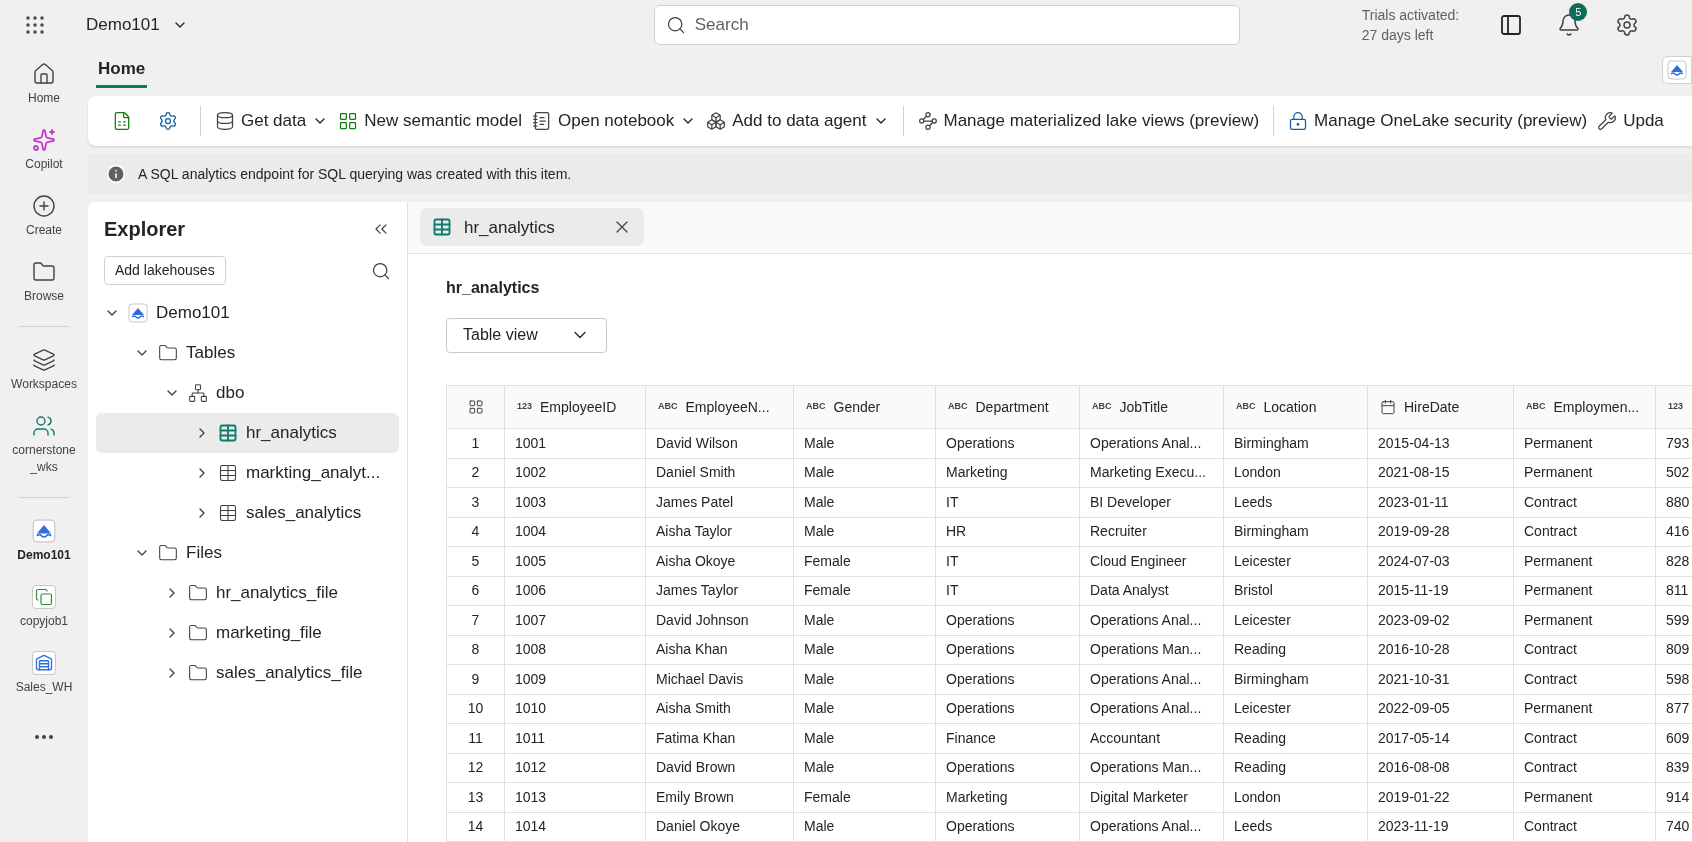 The image size is (1692, 842). Describe the element at coordinates (1012, 407) in the screenshot. I see `column-header: Department` at that location.